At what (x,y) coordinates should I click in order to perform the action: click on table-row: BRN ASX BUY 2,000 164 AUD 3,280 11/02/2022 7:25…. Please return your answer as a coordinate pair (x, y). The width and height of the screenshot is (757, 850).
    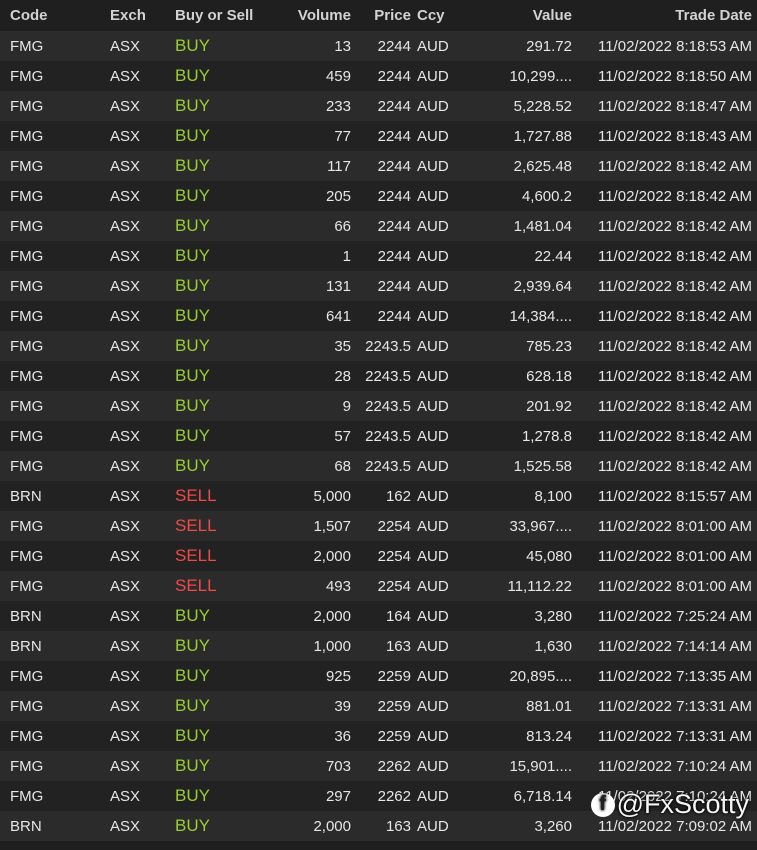
    Looking at the image, I should click on (378, 616).